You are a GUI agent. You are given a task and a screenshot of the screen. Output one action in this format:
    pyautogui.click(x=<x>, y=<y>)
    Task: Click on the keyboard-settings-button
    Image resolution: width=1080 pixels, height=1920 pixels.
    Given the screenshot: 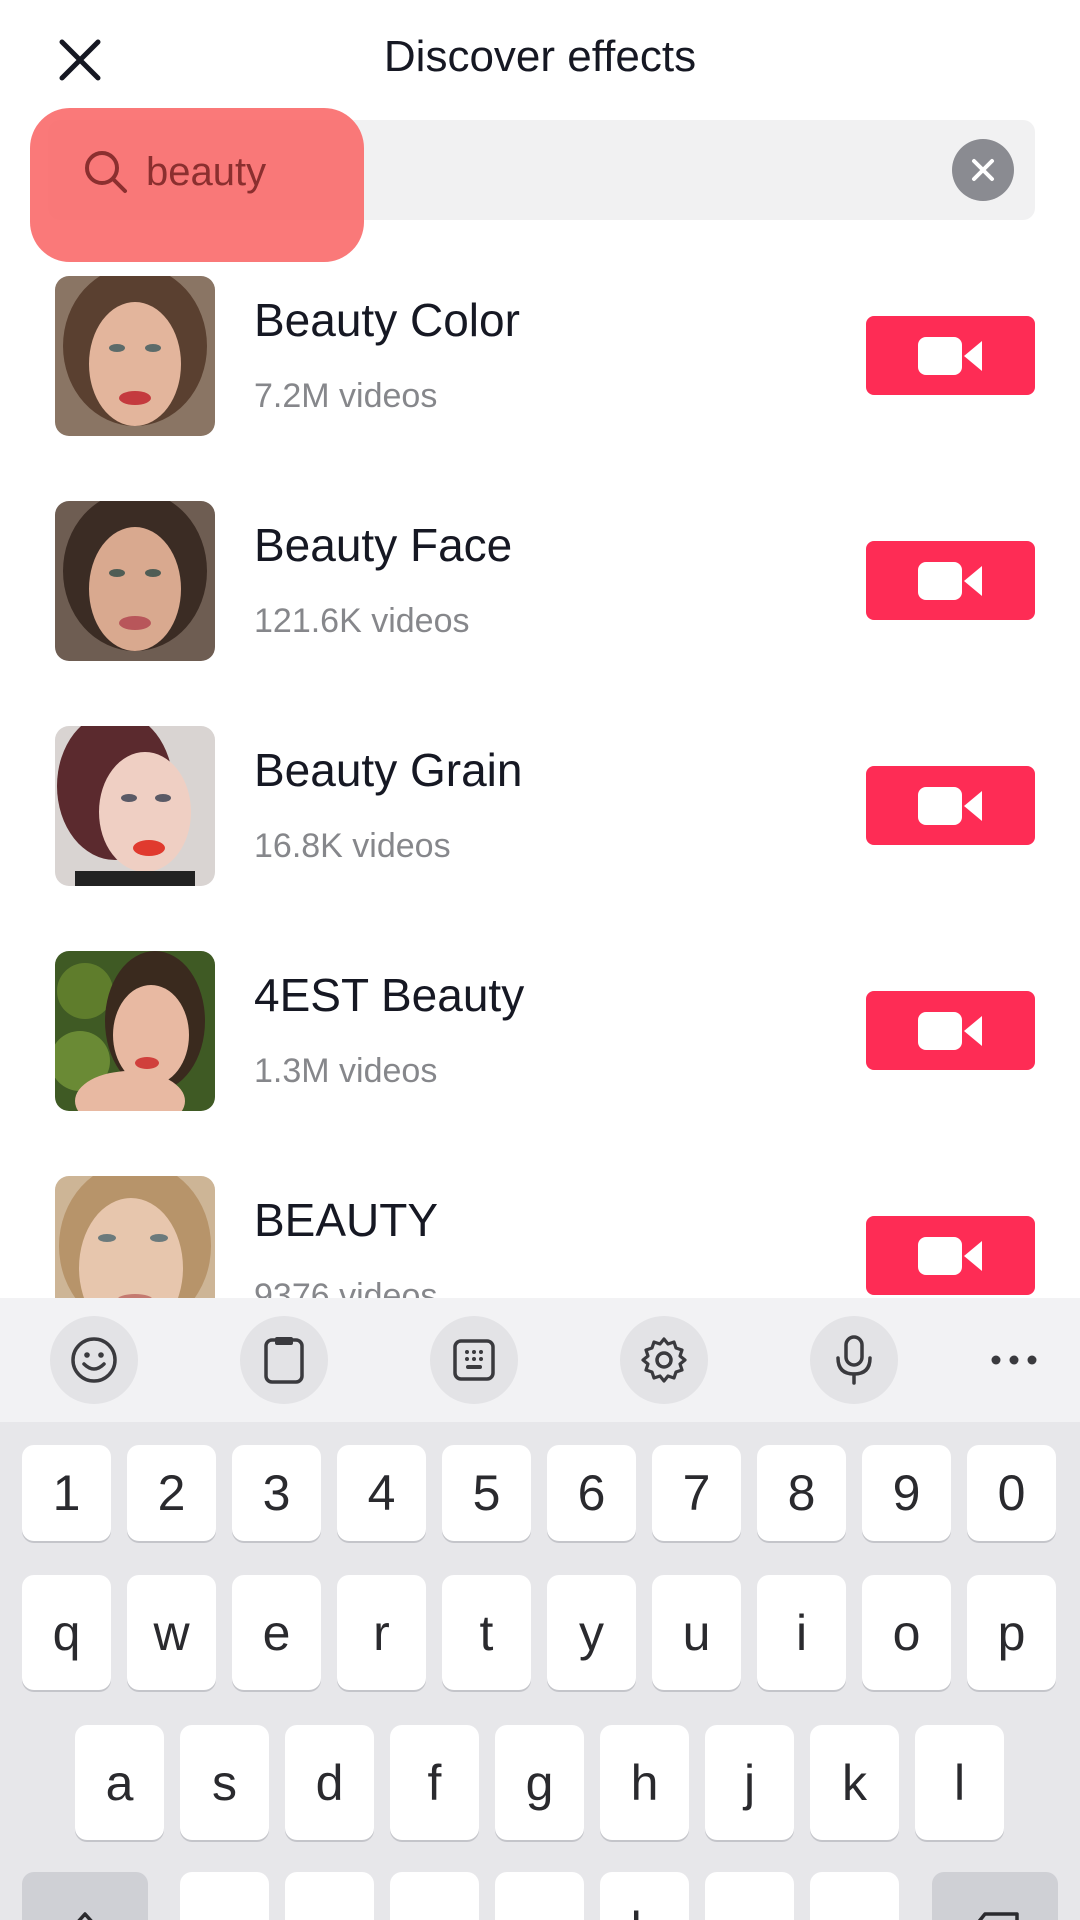 What is the action you would take?
    pyautogui.click(x=664, y=1360)
    